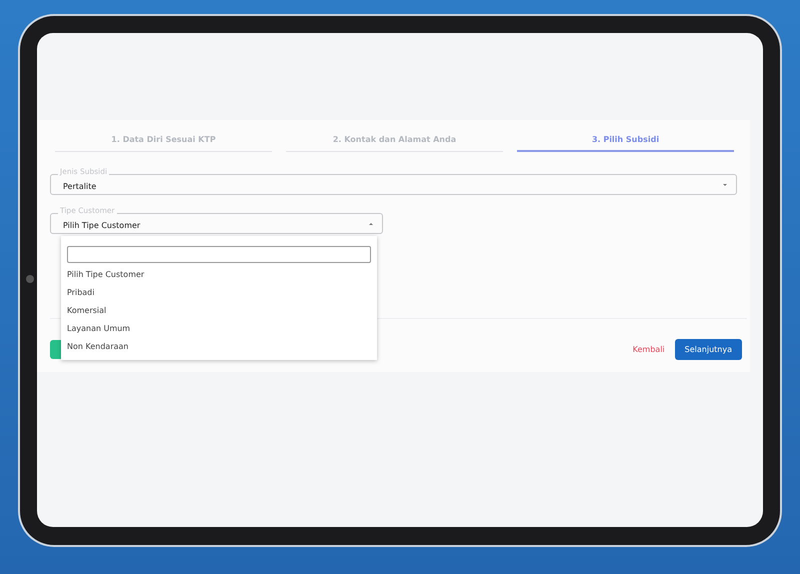  I want to click on dropdown-option: Pilih Tipe Customer, so click(219, 275).